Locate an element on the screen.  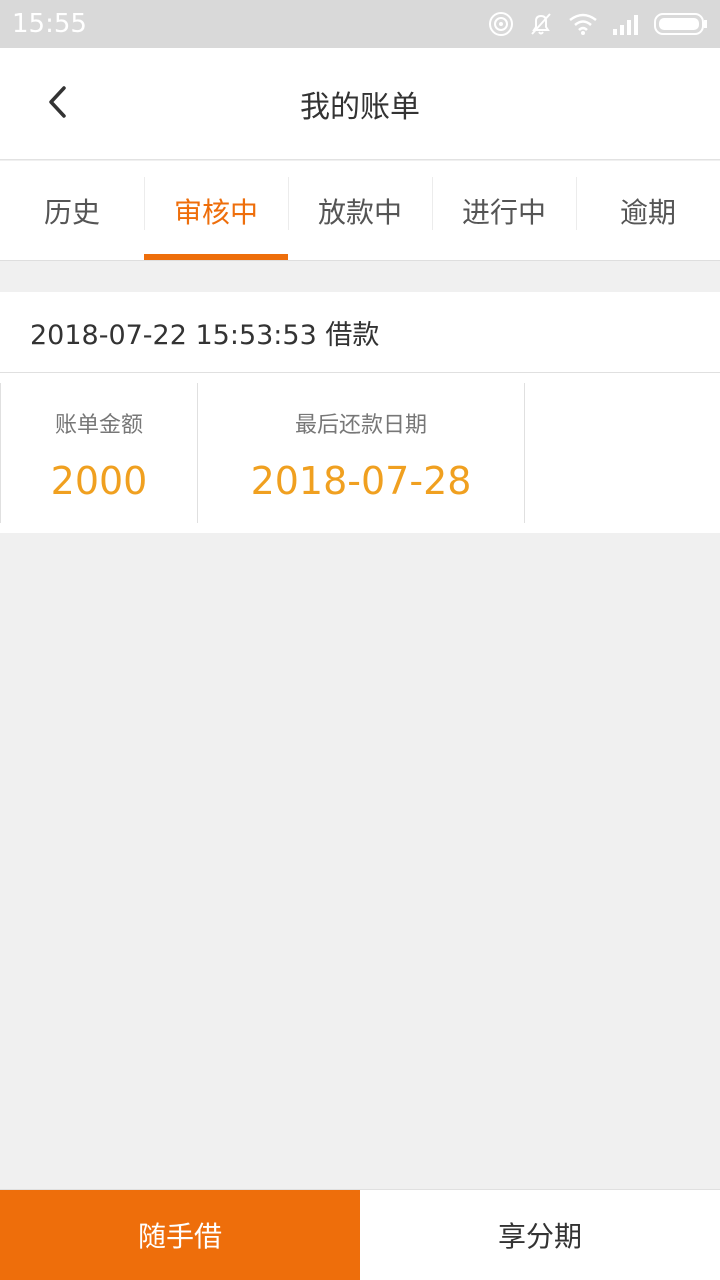
bill-amount-cell: 账单金额 2000 is located at coordinates (98, 453).